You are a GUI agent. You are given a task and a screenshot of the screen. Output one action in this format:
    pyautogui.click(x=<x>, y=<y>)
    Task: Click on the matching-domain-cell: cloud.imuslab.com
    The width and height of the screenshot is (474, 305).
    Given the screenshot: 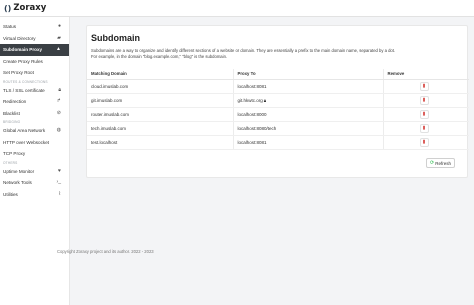 What is the action you would take?
    pyautogui.click(x=160, y=86)
    